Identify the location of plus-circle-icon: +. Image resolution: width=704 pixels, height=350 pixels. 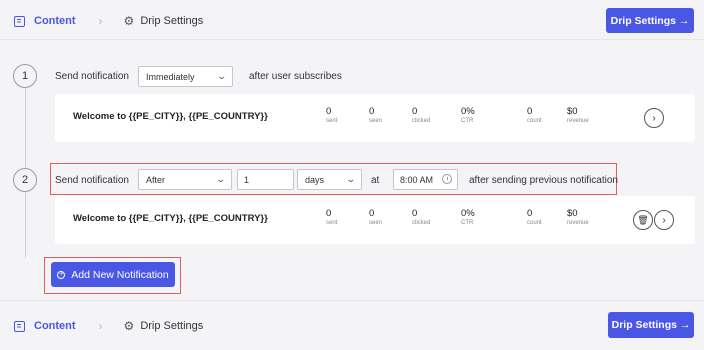
(61, 274).